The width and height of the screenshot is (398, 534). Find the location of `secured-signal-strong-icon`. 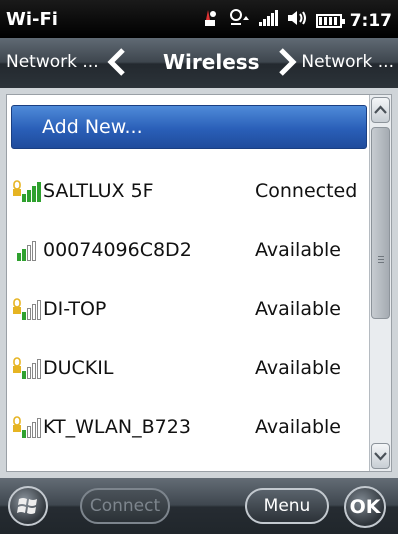

secured-signal-strong-icon is located at coordinates (27, 191).